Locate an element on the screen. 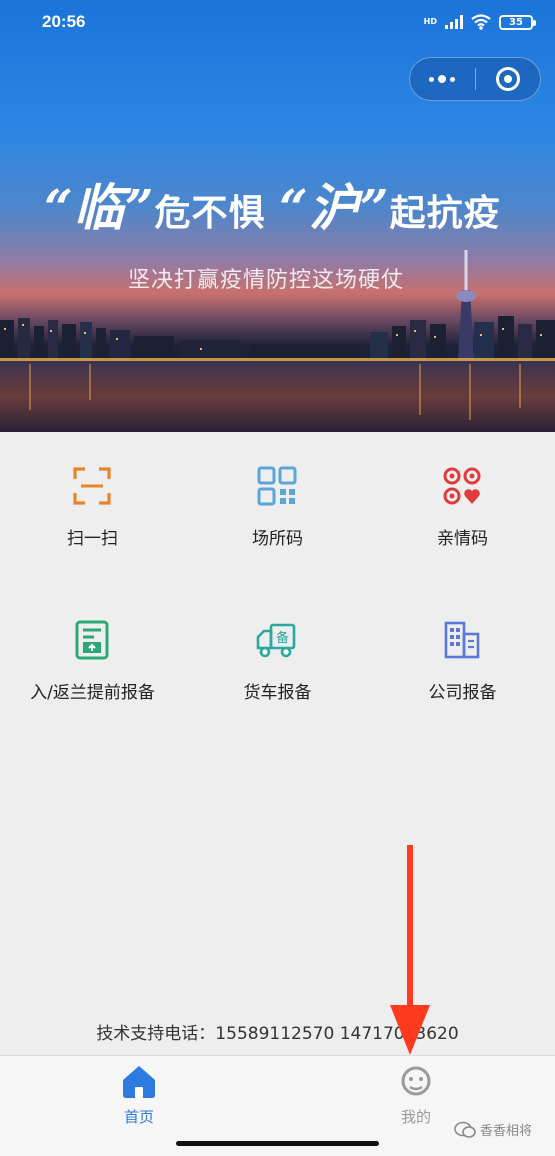 The width and height of the screenshot is (555, 1156). home-icon is located at coordinates (139, 1082).